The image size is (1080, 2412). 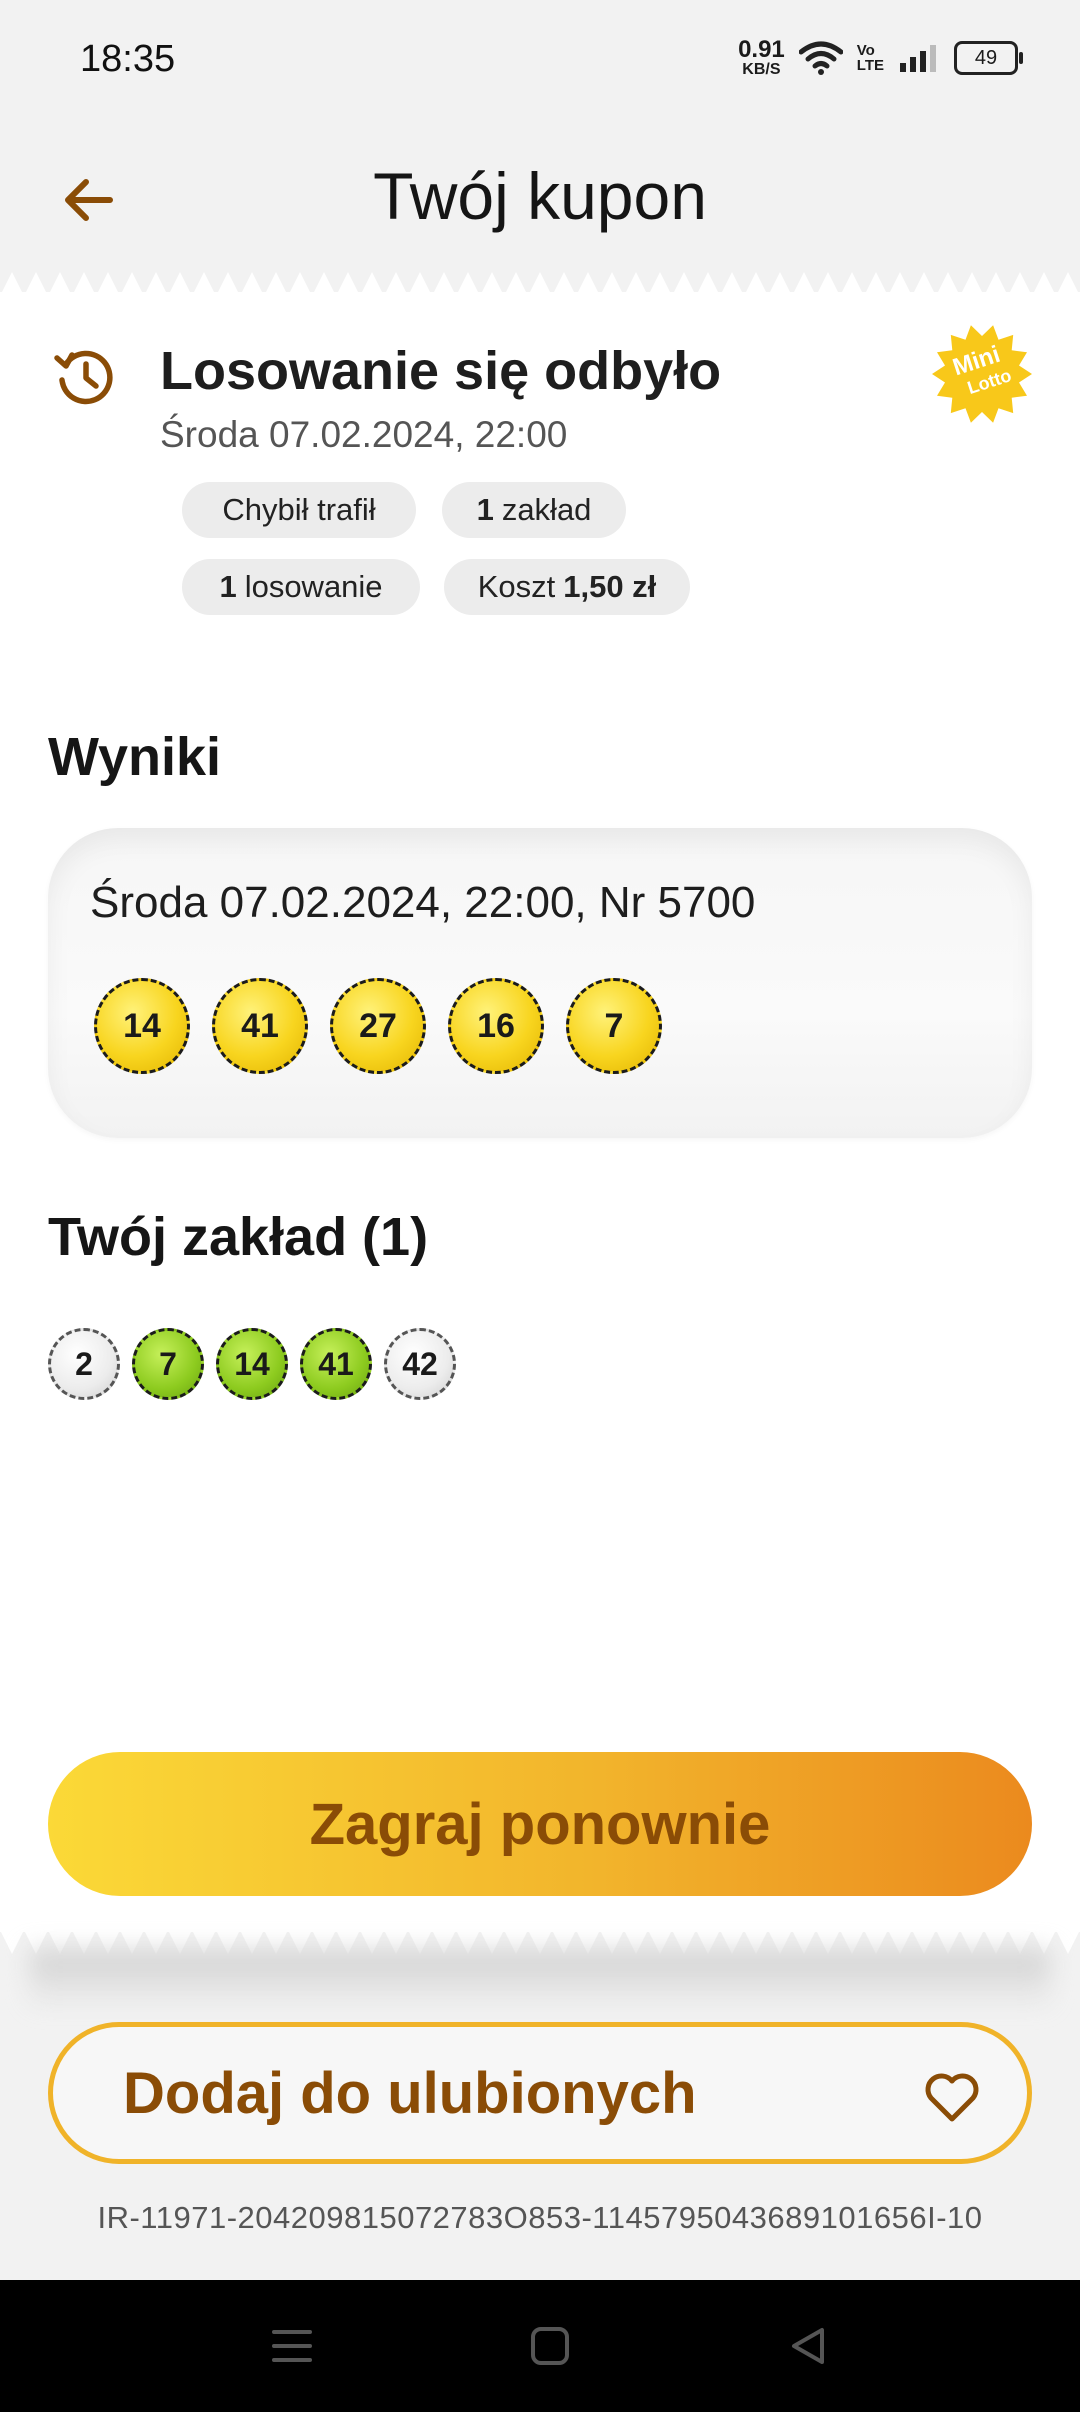 What do you see at coordinates (516, 586) in the screenshot?
I see `tag-cost-label: Koszt` at bounding box center [516, 586].